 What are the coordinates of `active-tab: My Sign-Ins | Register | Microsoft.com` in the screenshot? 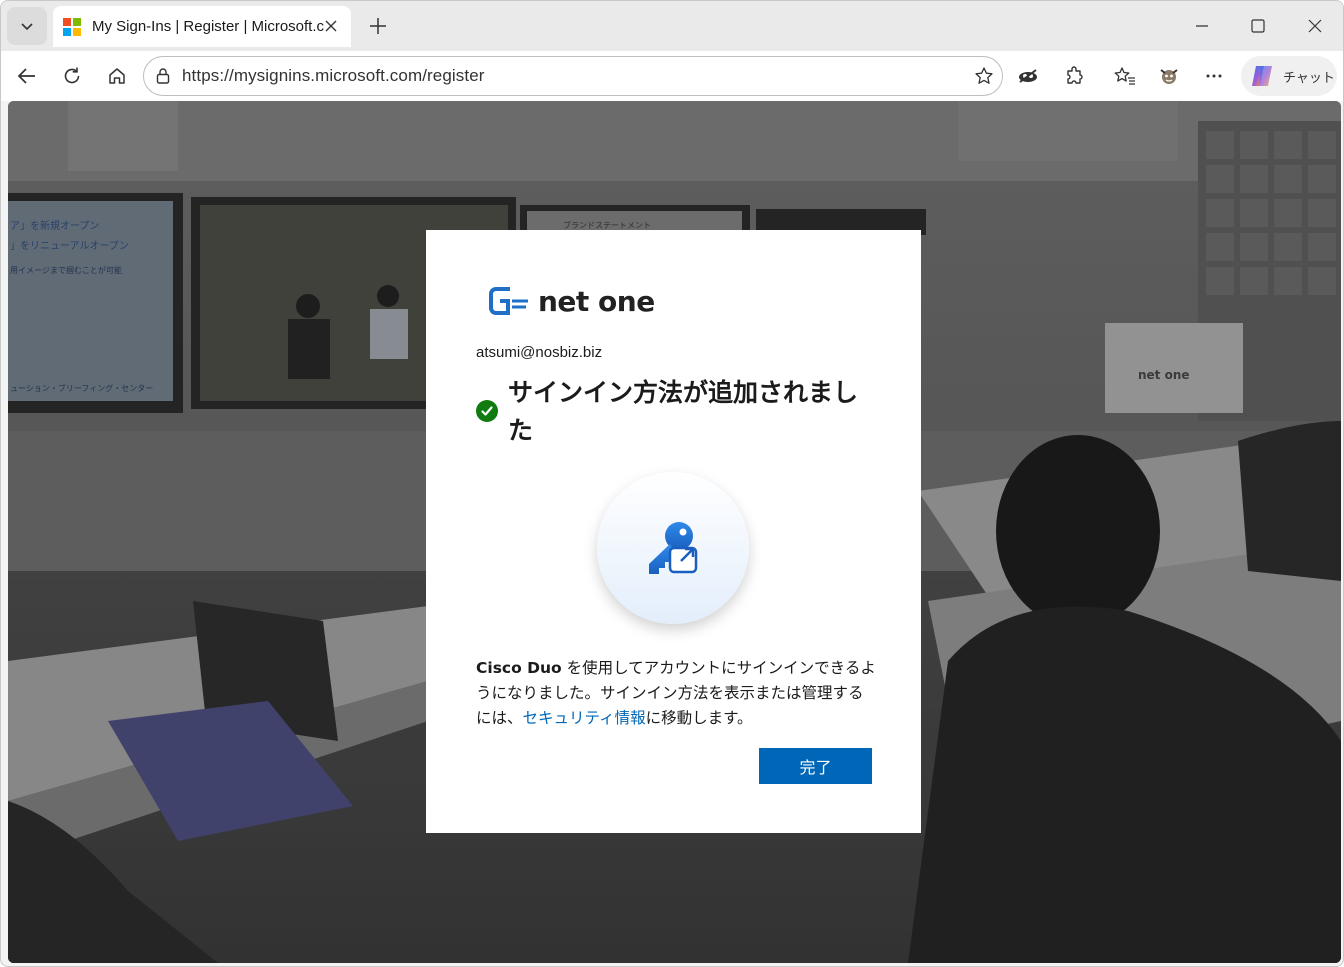 It's located at (202, 26).